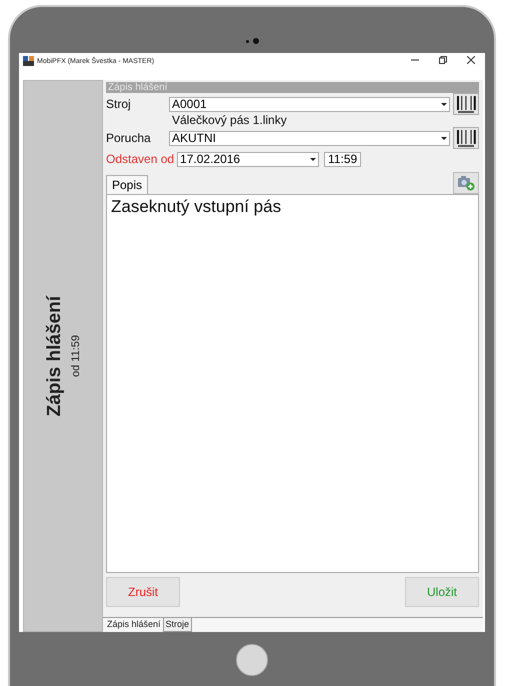  Describe the element at coordinates (177, 624) in the screenshot. I see `tab: Stroje` at that location.